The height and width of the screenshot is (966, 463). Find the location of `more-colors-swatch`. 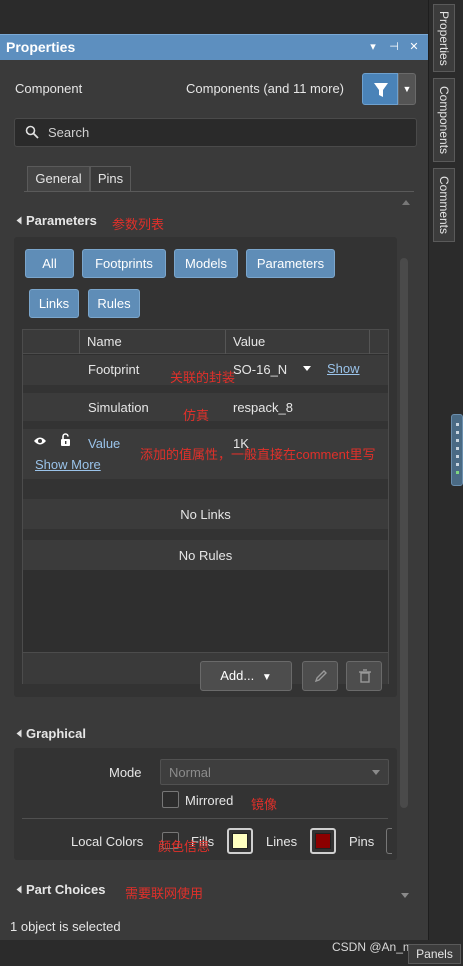

more-colors-swatch is located at coordinates (389, 841).